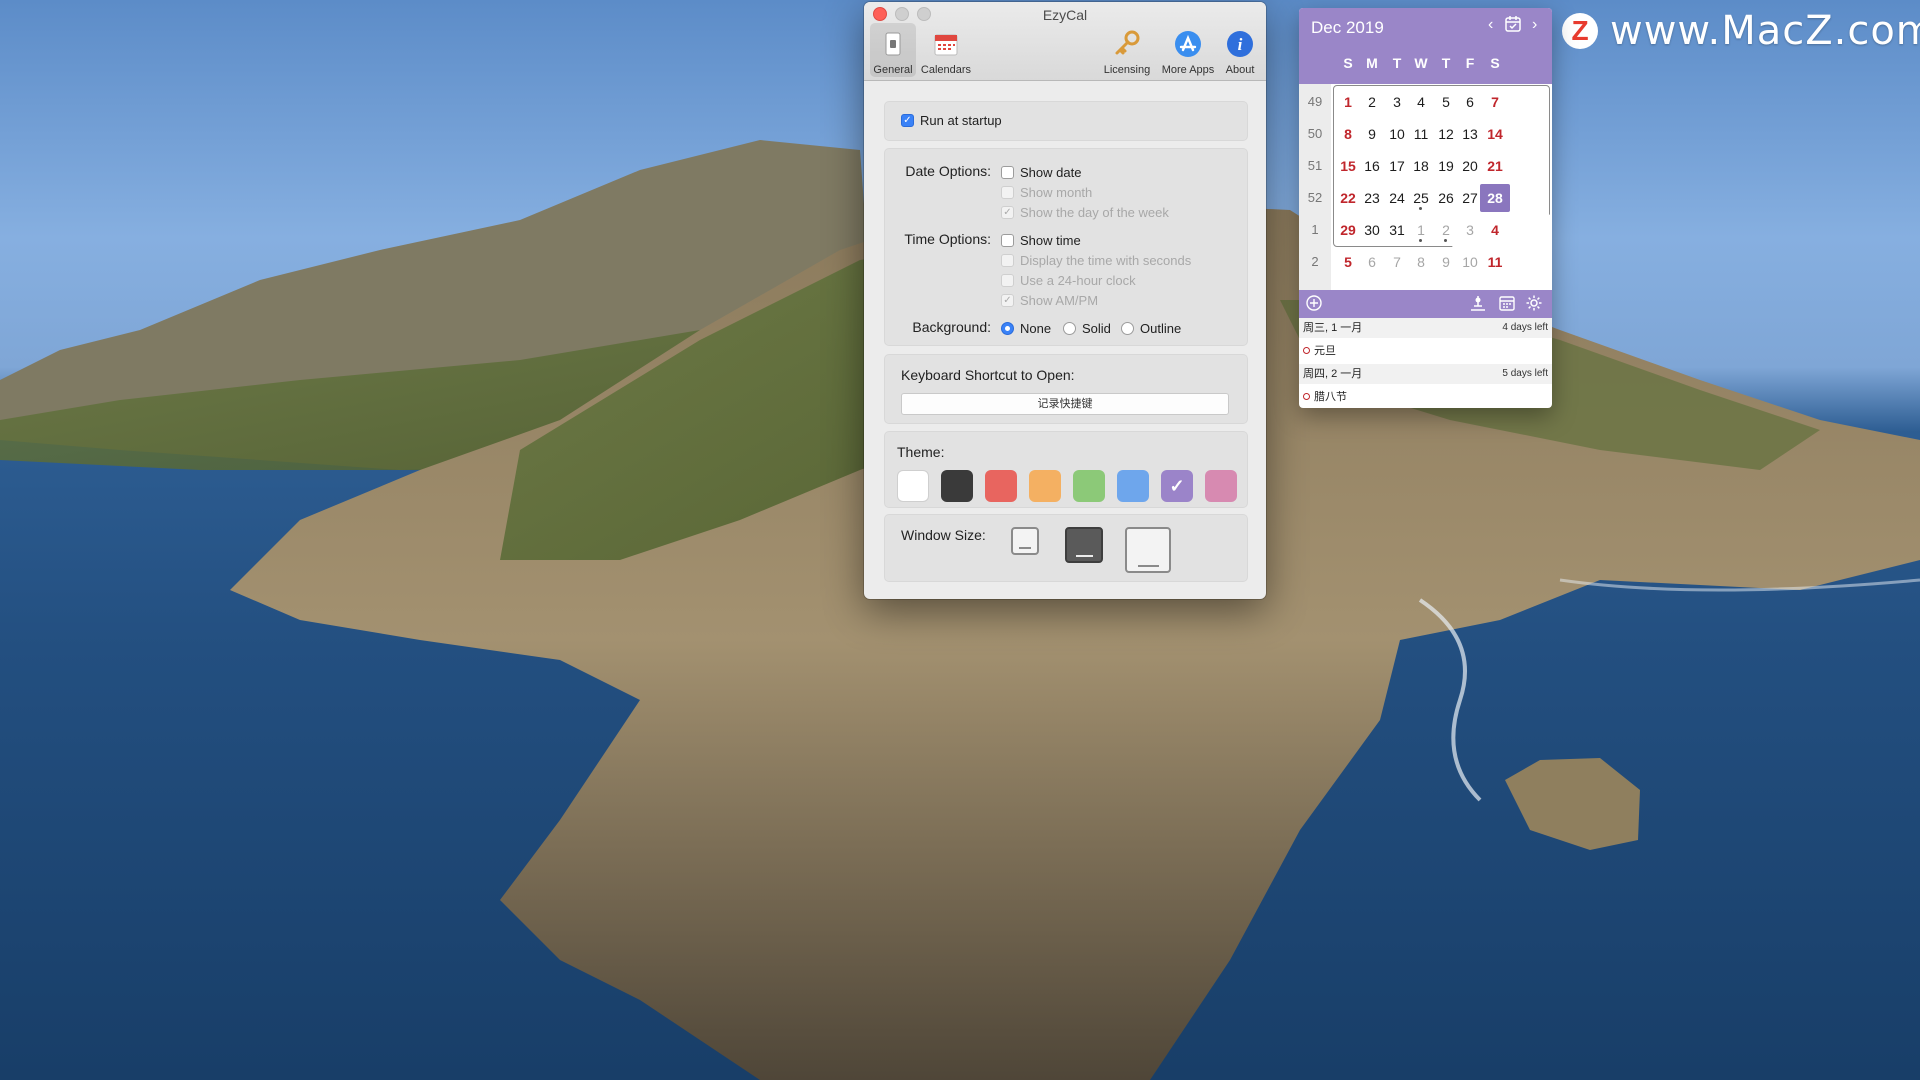 The width and height of the screenshot is (1920, 1080). Describe the element at coordinates (1065, 15) in the screenshot. I see `window-title: EzyCal` at that location.